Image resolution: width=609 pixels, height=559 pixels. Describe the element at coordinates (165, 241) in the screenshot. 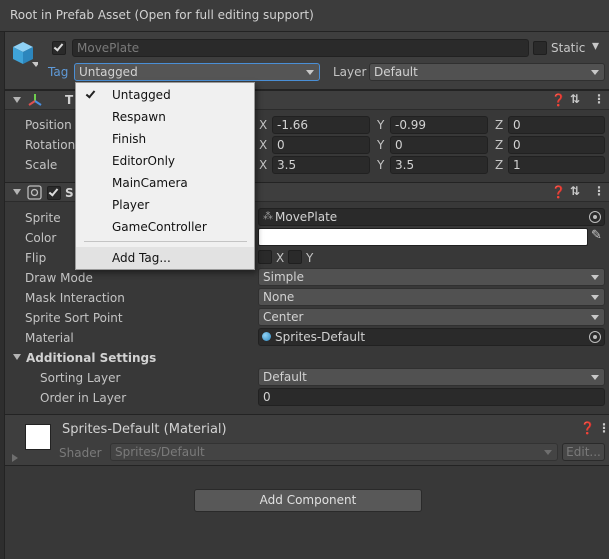

I see `menu-separator` at that location.